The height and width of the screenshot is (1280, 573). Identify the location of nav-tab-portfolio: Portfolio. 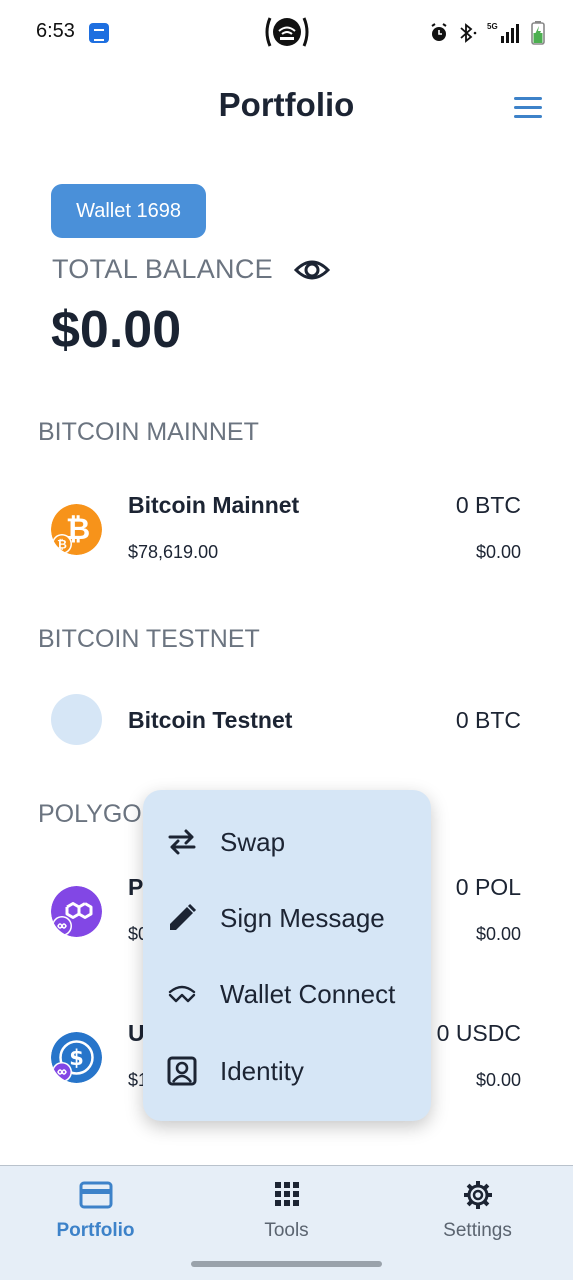
(95, 1214).